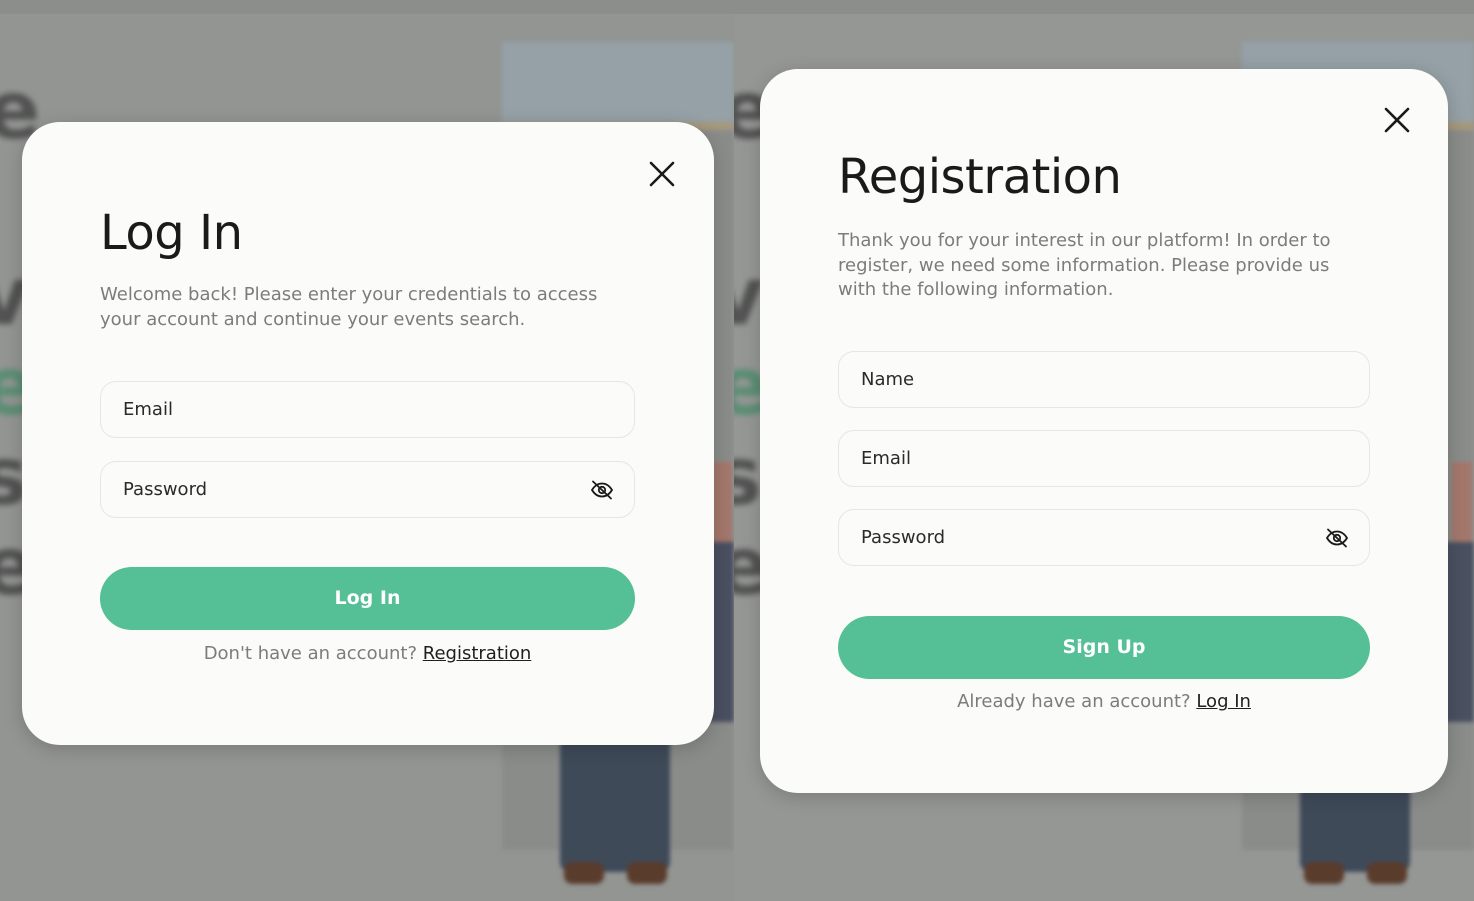  I want to click on login-title: Log In, so click(171, 233).